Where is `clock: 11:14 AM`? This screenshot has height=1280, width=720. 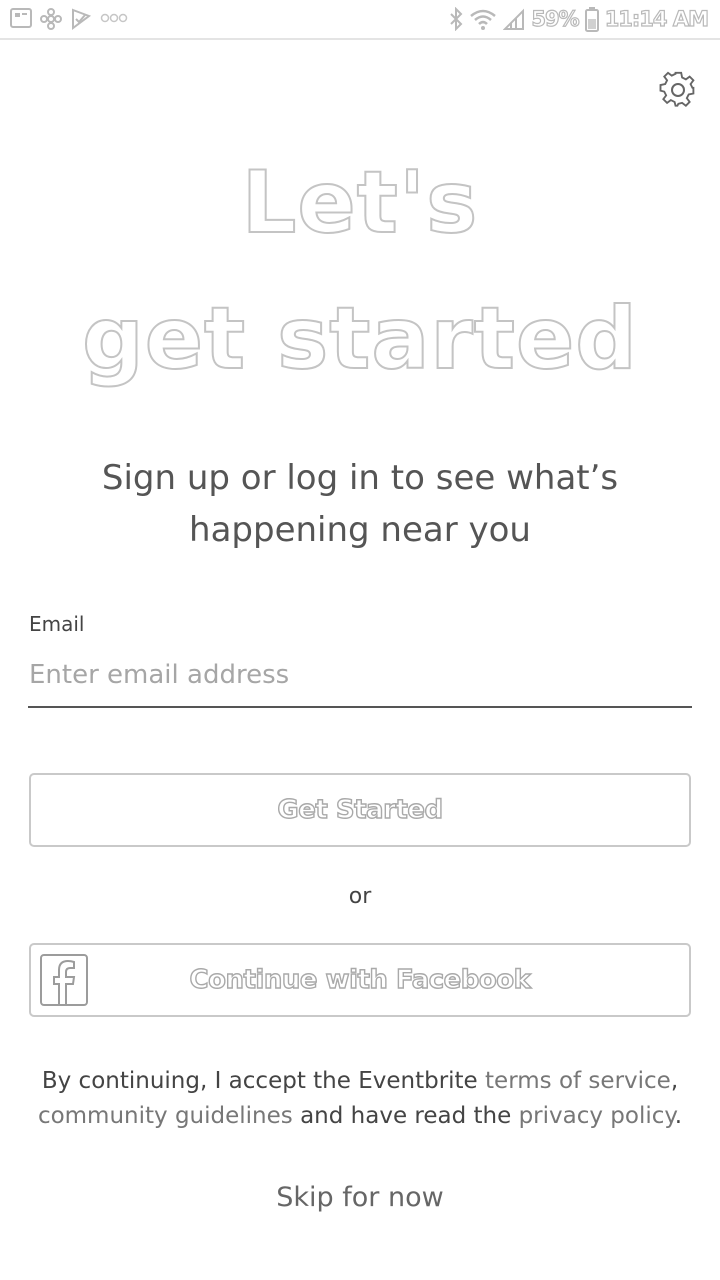
clock: 11:14 AM is located at coordinates (657, 18).